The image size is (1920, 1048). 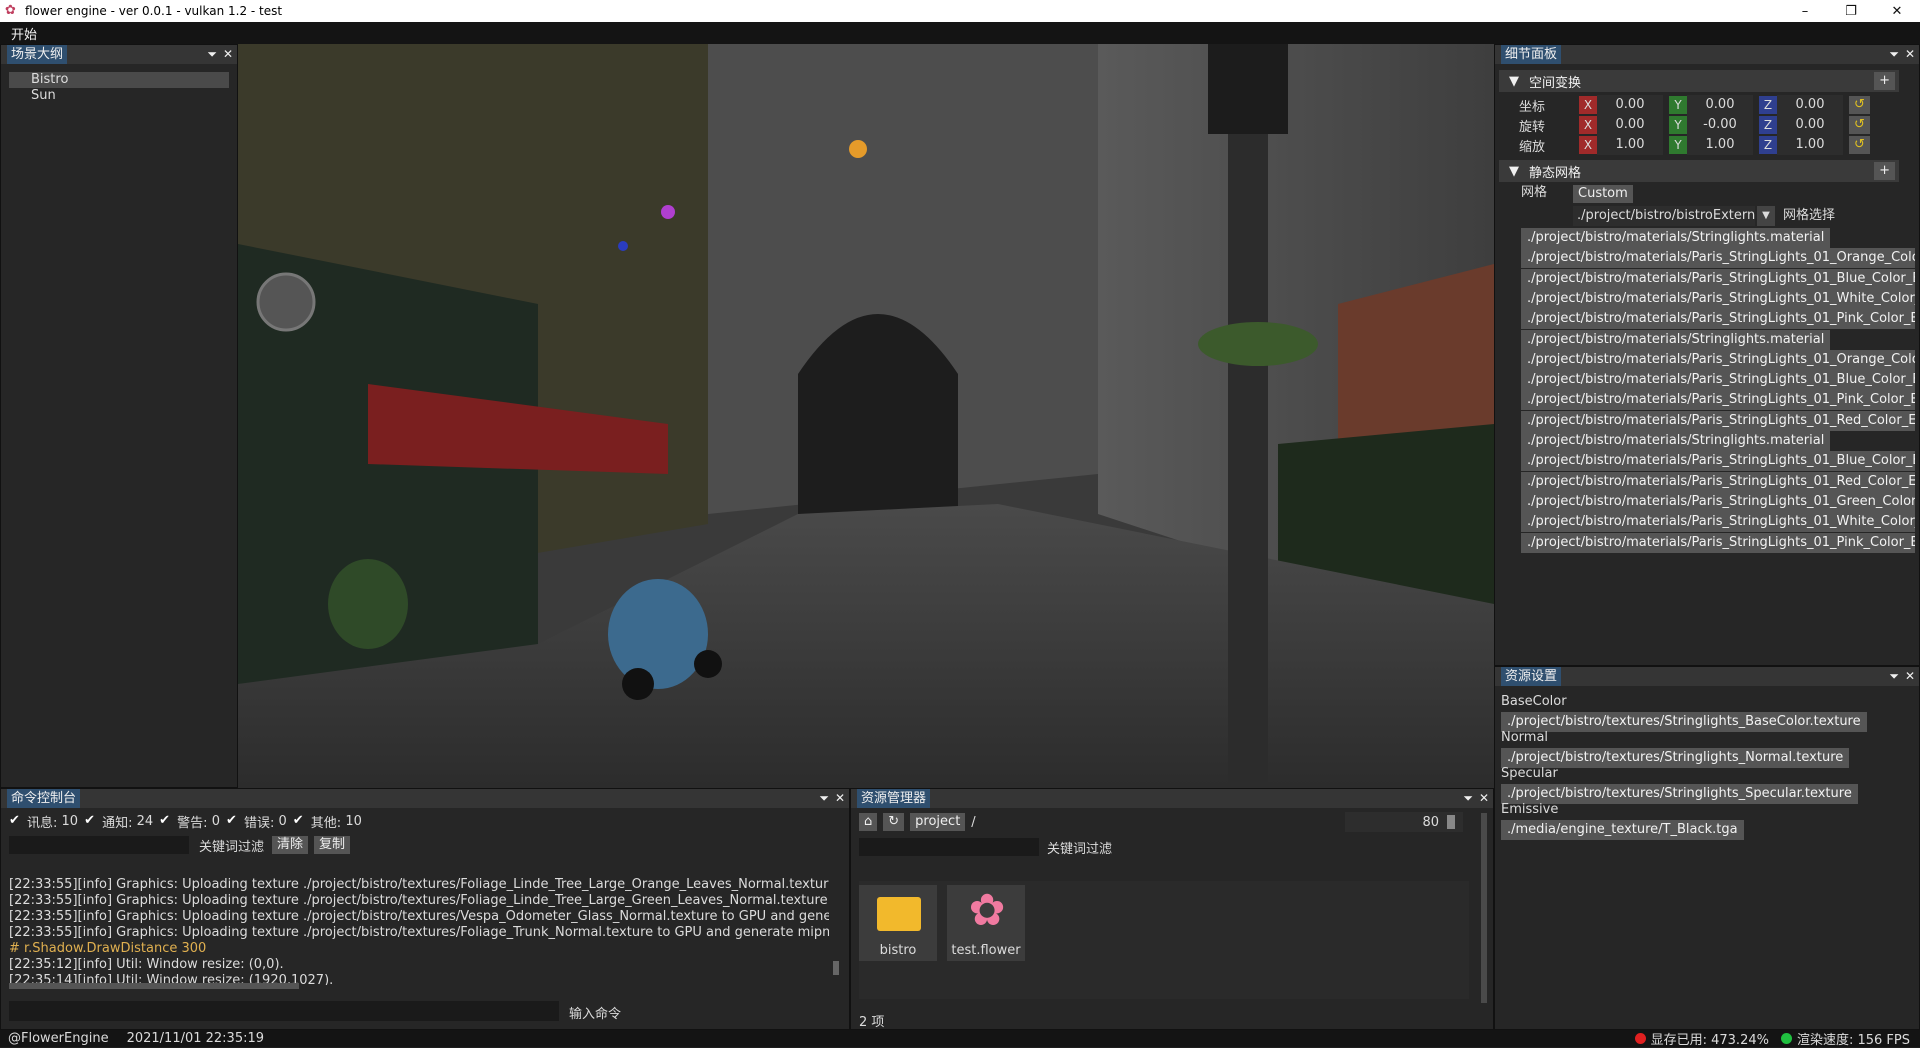 What do you see at coordinates (332, 845) in the screenshot?
I see `copy-button: 复制` at bounding box center [332, 845].